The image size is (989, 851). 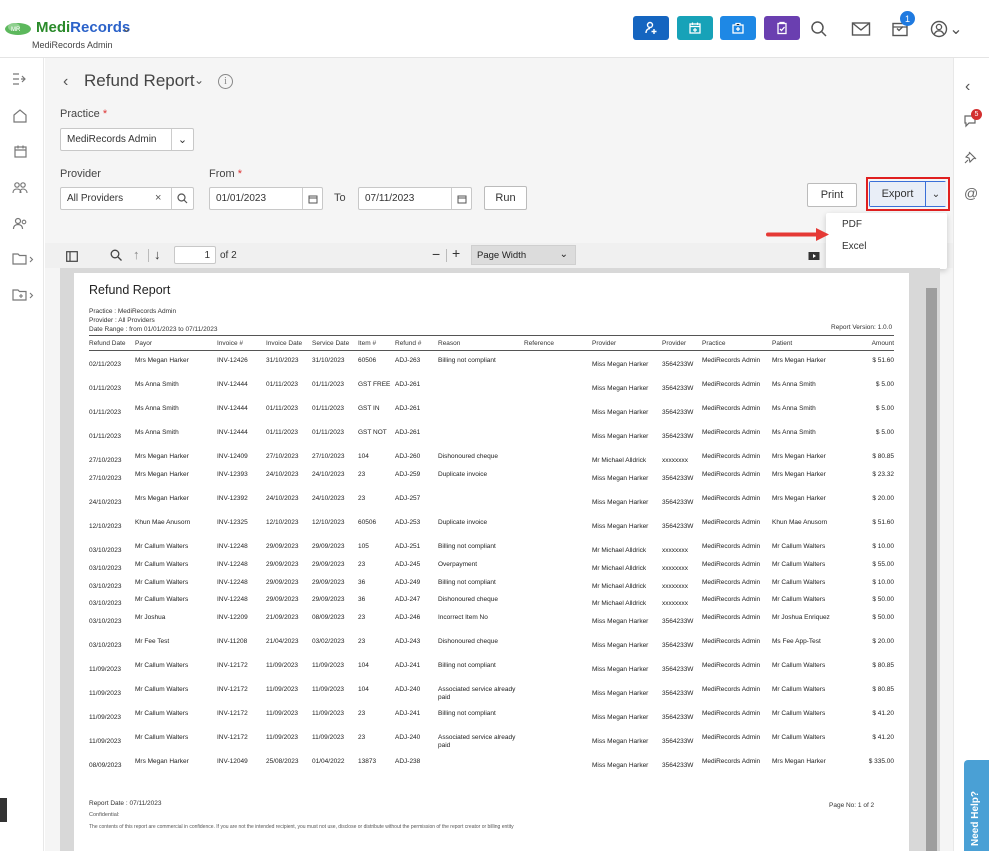 I want to click on calendar-icon, so click(x=20, y=151).